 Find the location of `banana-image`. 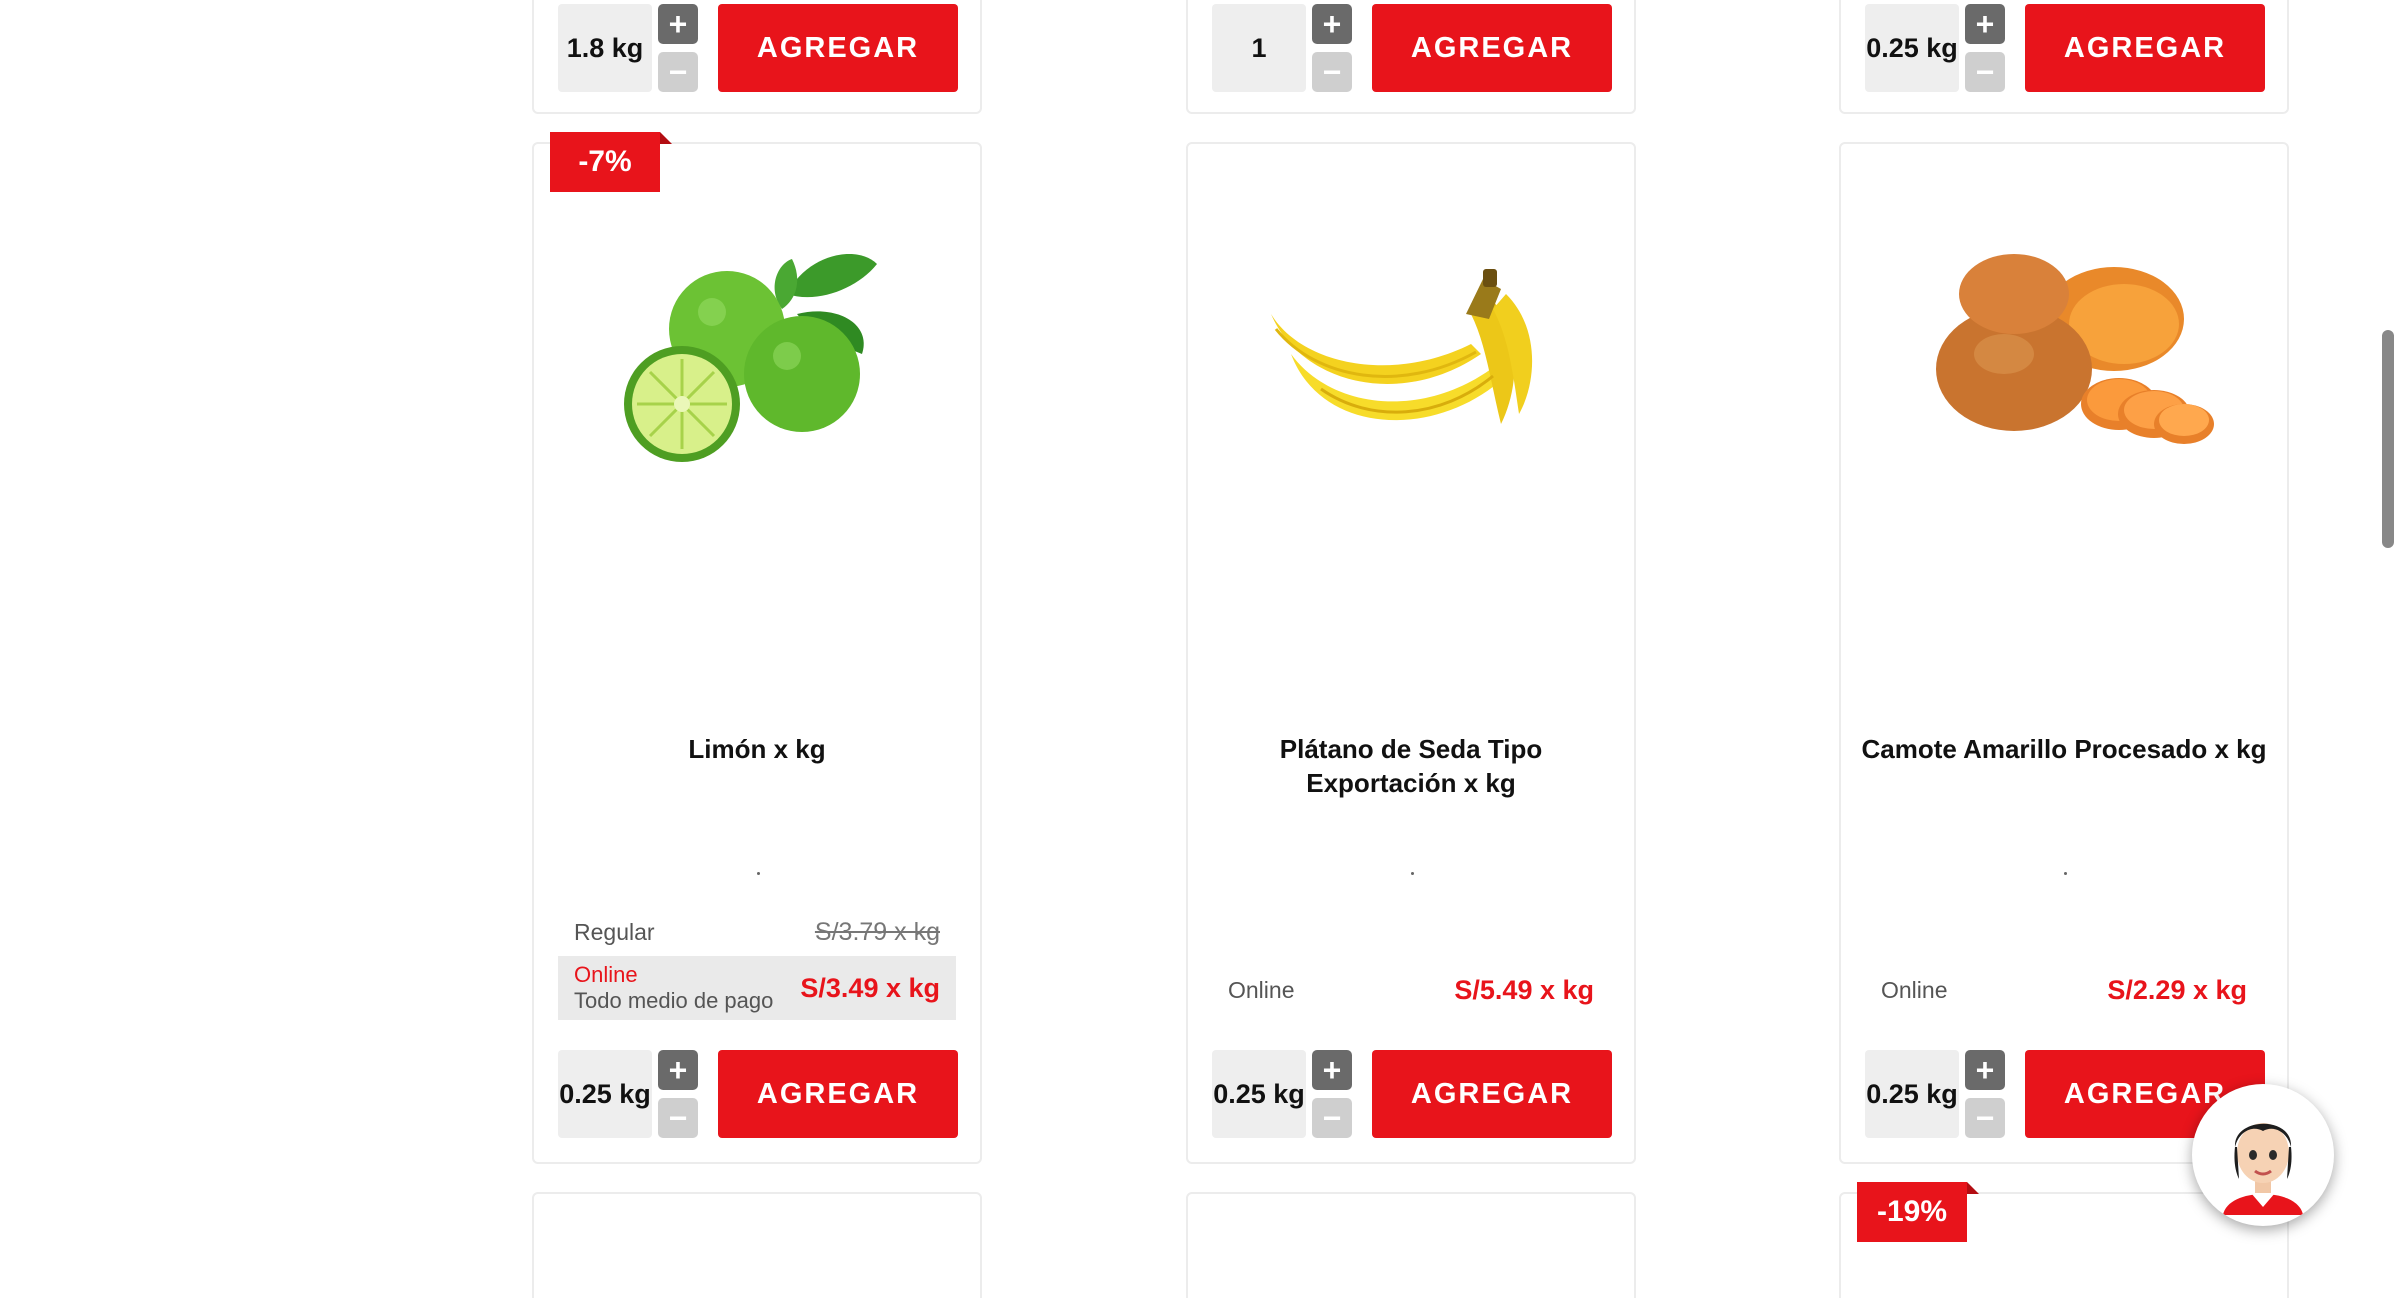

banana-image is located at coordinates (1411, 354).